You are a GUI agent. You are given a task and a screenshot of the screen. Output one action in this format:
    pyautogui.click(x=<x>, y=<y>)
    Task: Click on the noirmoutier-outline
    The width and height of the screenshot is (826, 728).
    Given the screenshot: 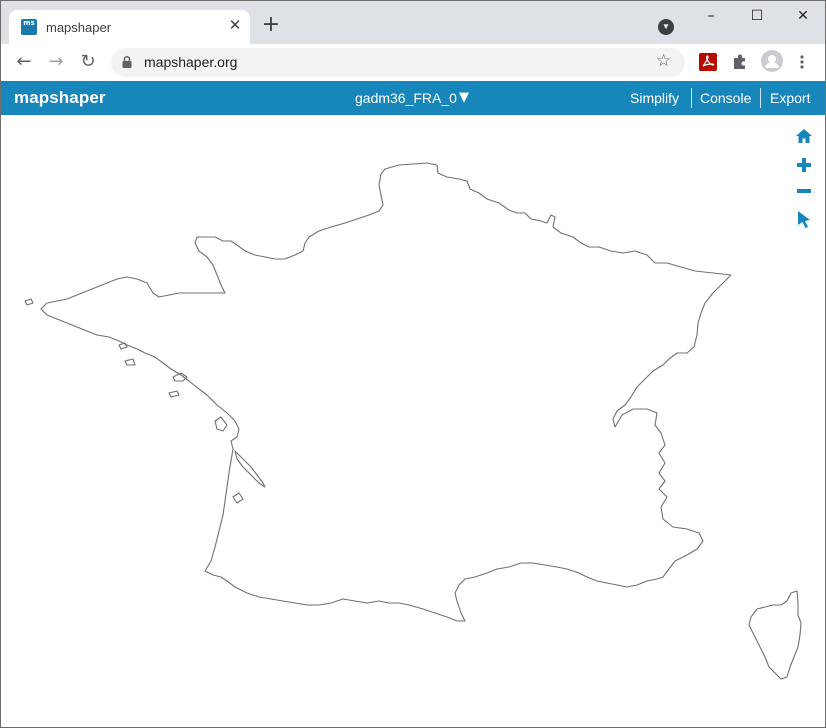 What is the action you would take?
    pyautogui.click(x=130, y=362)
    